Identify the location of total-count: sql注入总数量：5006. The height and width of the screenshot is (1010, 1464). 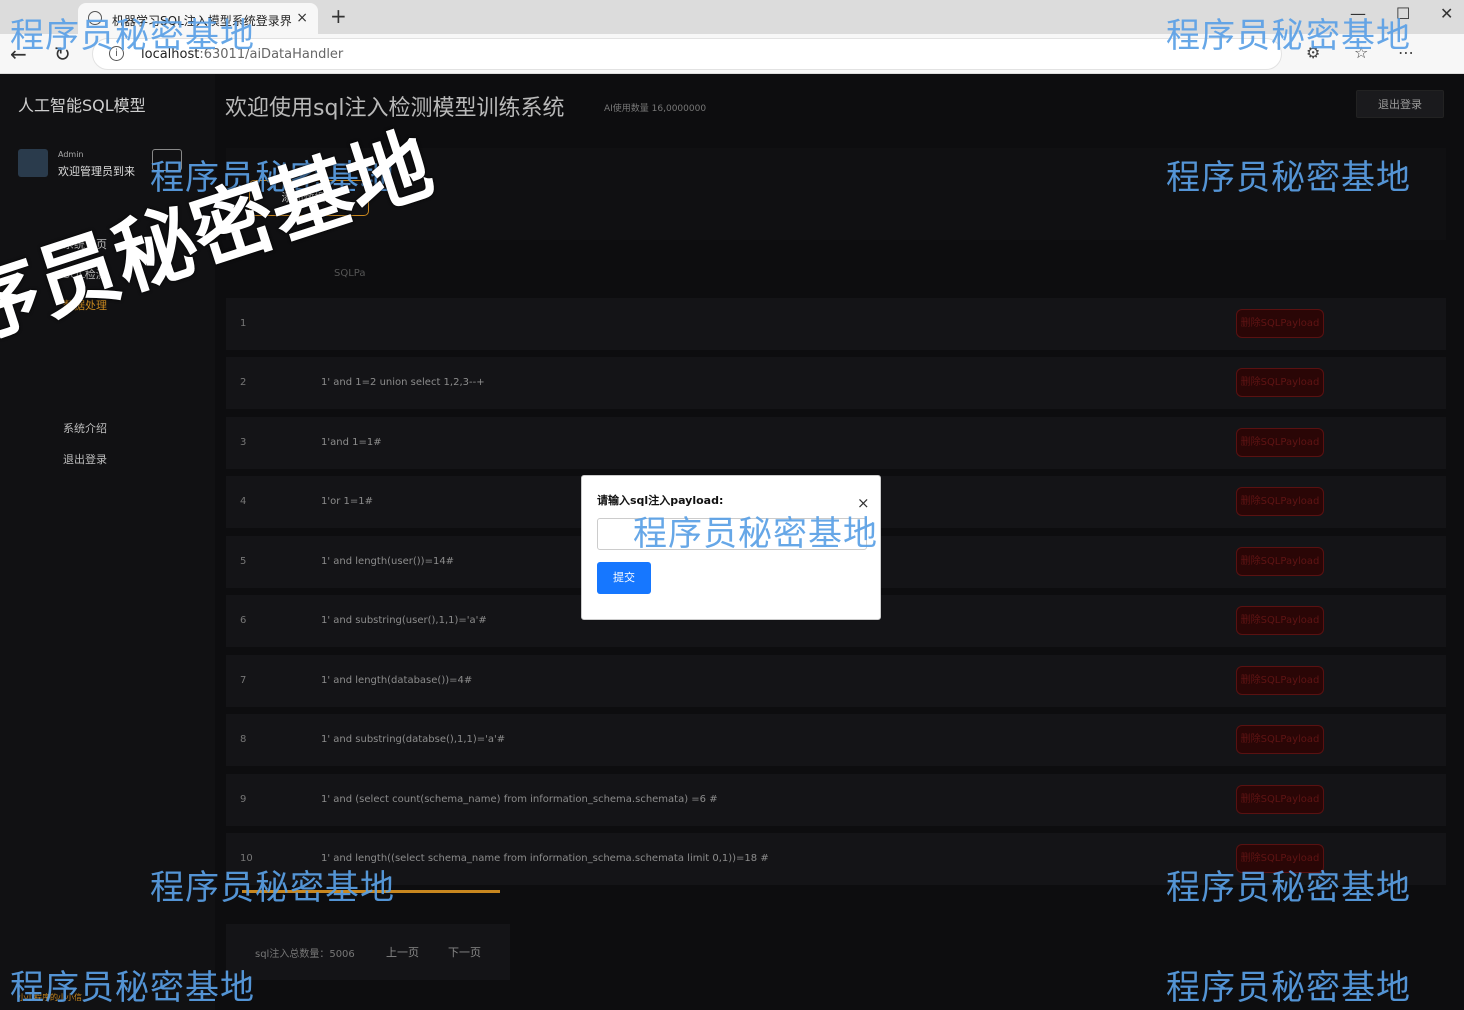
(305, 954).